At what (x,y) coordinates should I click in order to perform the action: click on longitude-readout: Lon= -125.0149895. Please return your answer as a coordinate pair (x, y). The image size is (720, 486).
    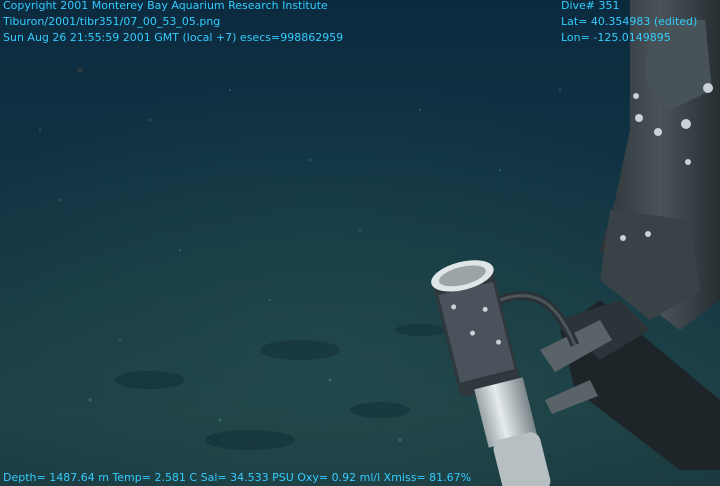
    Looking at the image, I should click on (616, 37).